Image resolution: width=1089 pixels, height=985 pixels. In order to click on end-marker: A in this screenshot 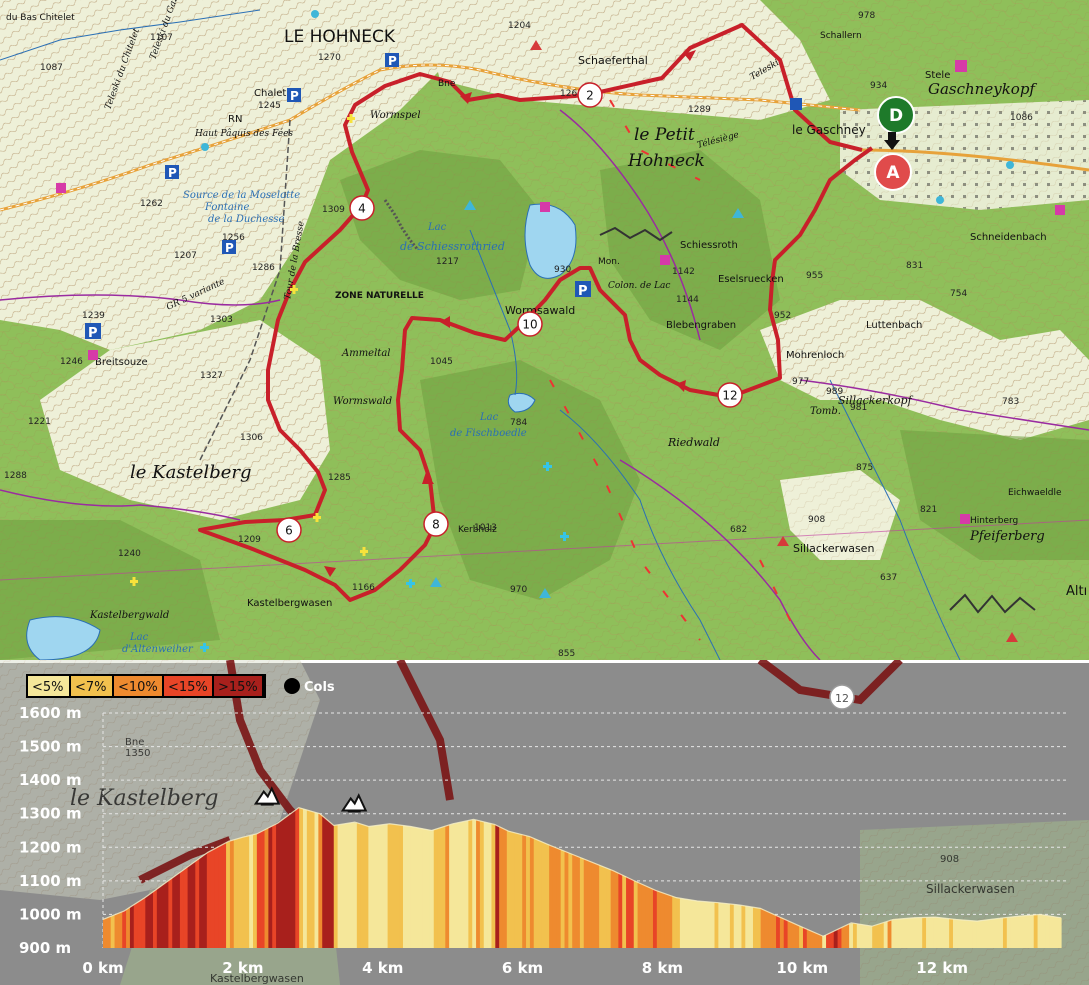, I will do `click(893, 172)`.